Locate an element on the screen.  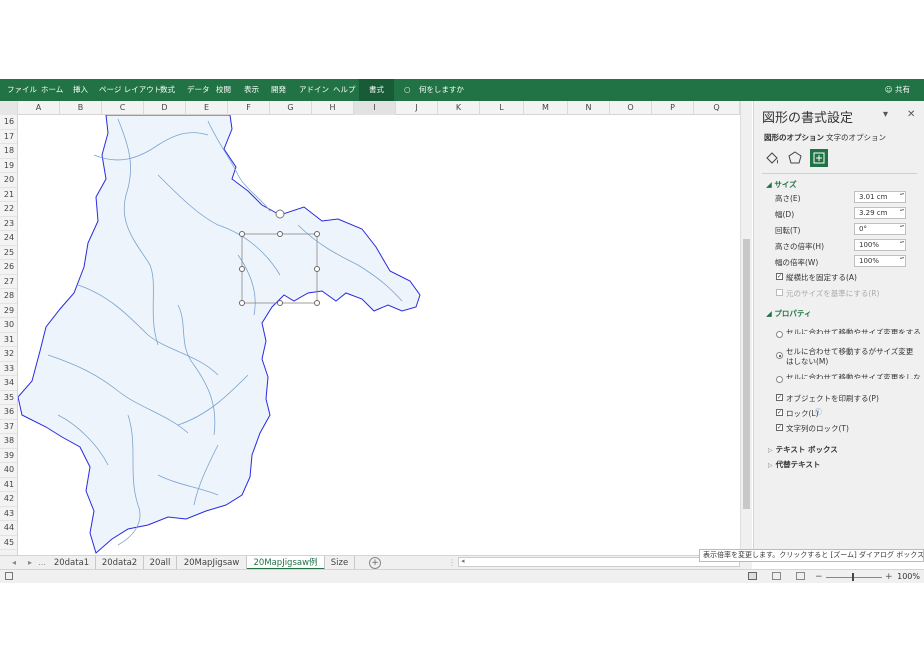
row-header: 18 is located at coordinates (8, 151).